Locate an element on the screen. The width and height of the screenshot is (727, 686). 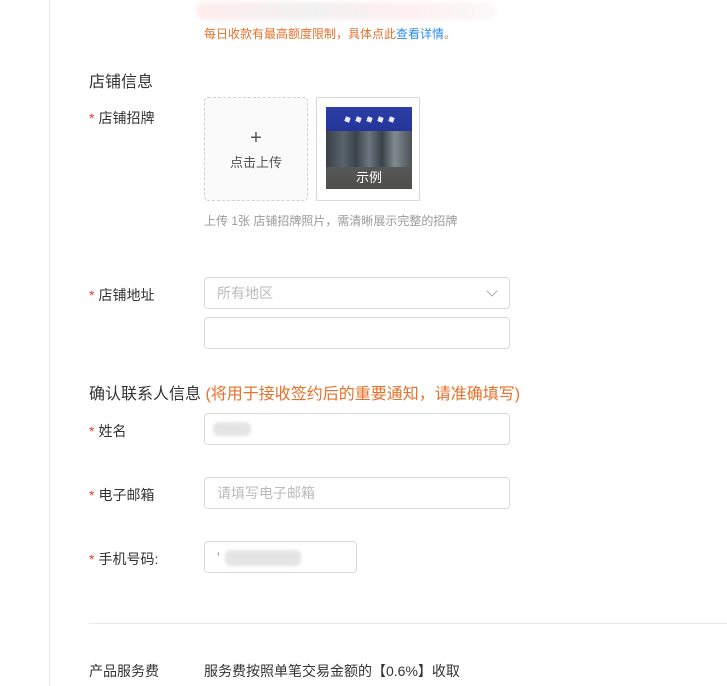
email-input: 请填写电子邮箱 is located at coordinates (357, 493).